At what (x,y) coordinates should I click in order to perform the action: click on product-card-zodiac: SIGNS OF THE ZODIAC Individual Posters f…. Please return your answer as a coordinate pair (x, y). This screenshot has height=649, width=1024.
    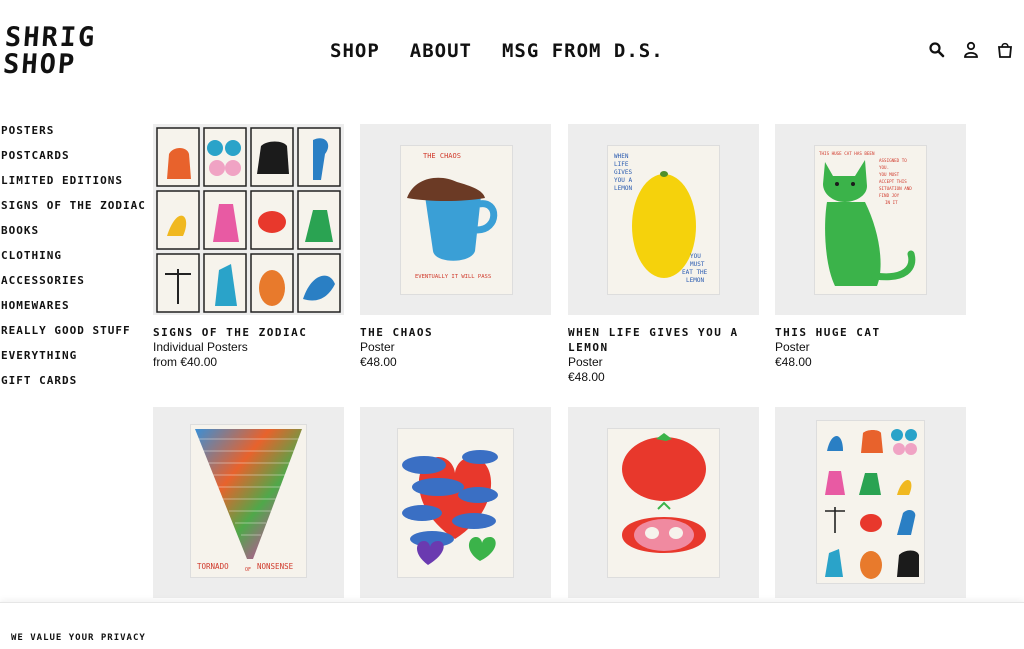
    Looking at the image, I should click on (248, 247).